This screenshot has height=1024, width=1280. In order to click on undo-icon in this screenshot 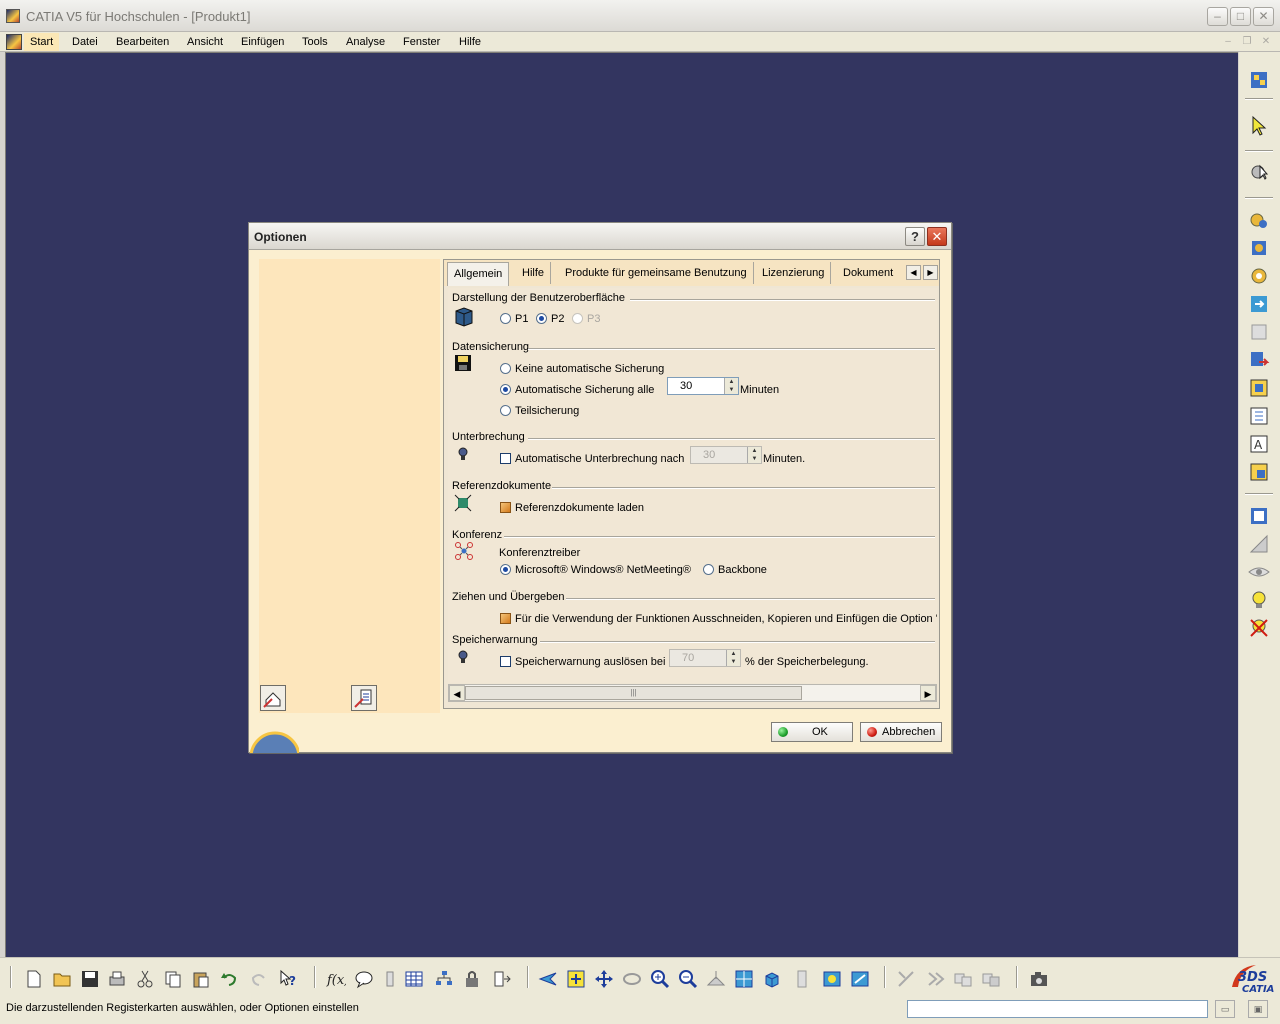, I will do `click(229, 979)`.